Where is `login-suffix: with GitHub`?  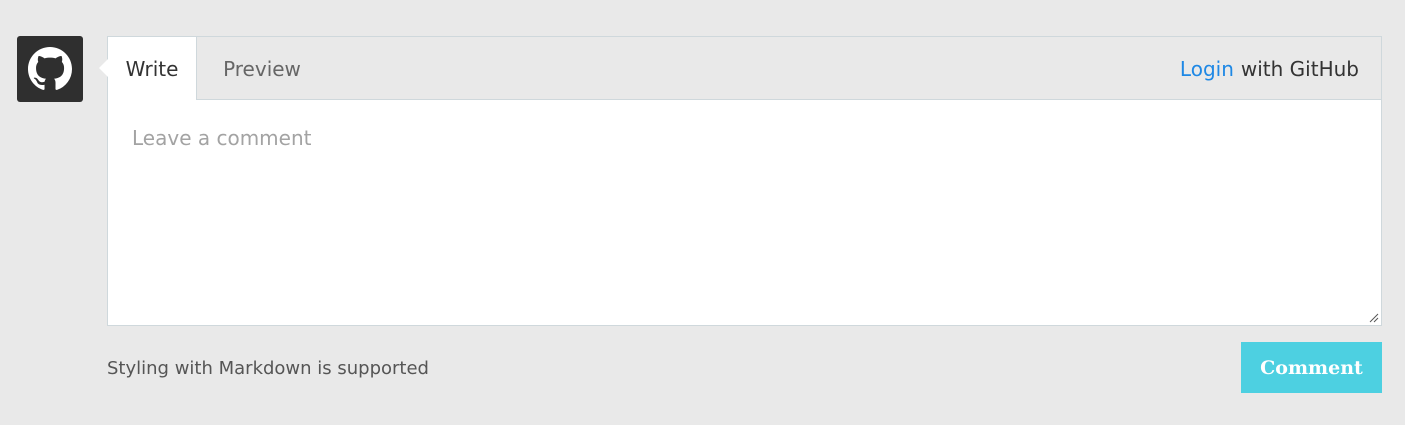 login-suffix: with GitHub is located at coordinates (1299, 68).